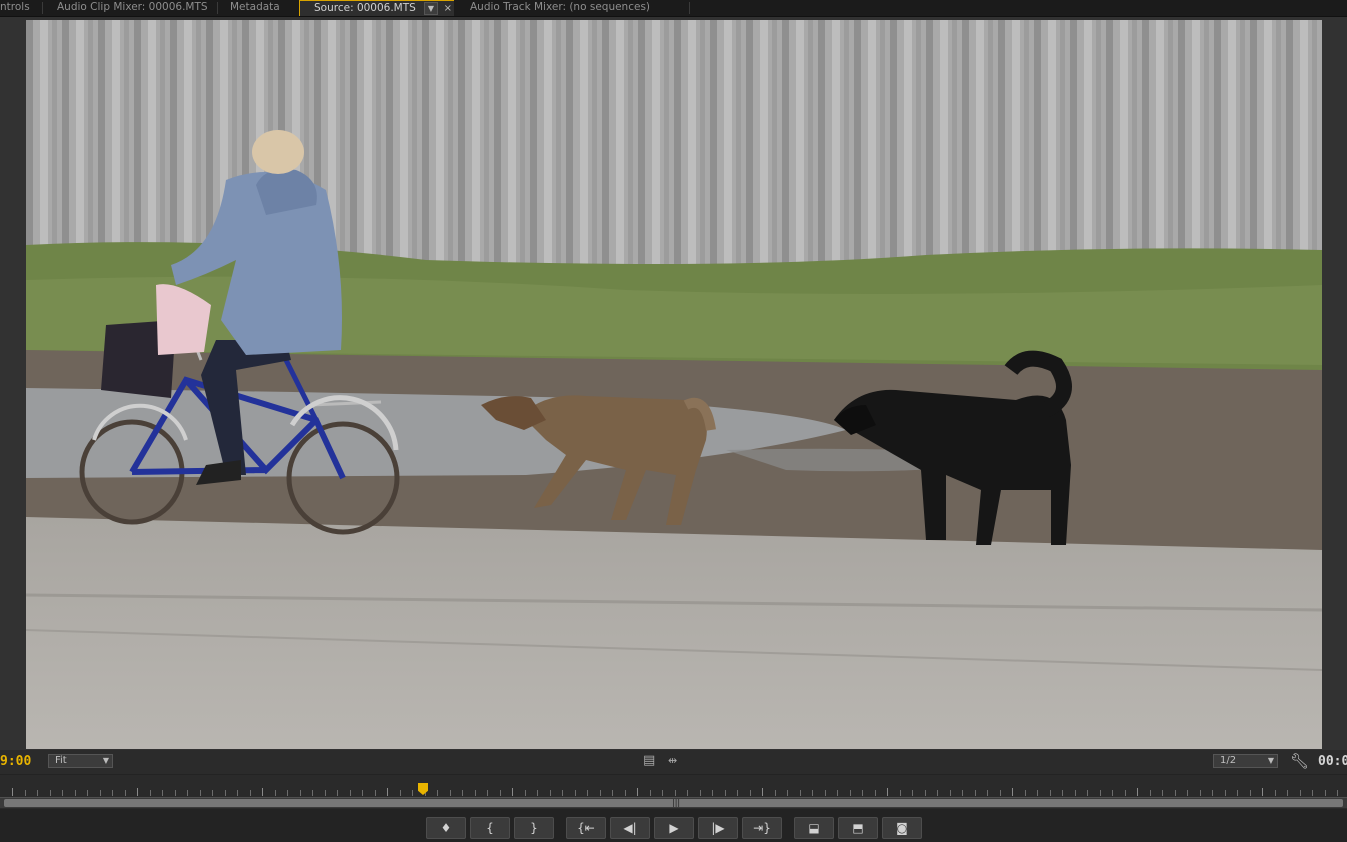 The image size is (1347, 842). I want to click on export-frame-button: ◙, so click(902, 828).